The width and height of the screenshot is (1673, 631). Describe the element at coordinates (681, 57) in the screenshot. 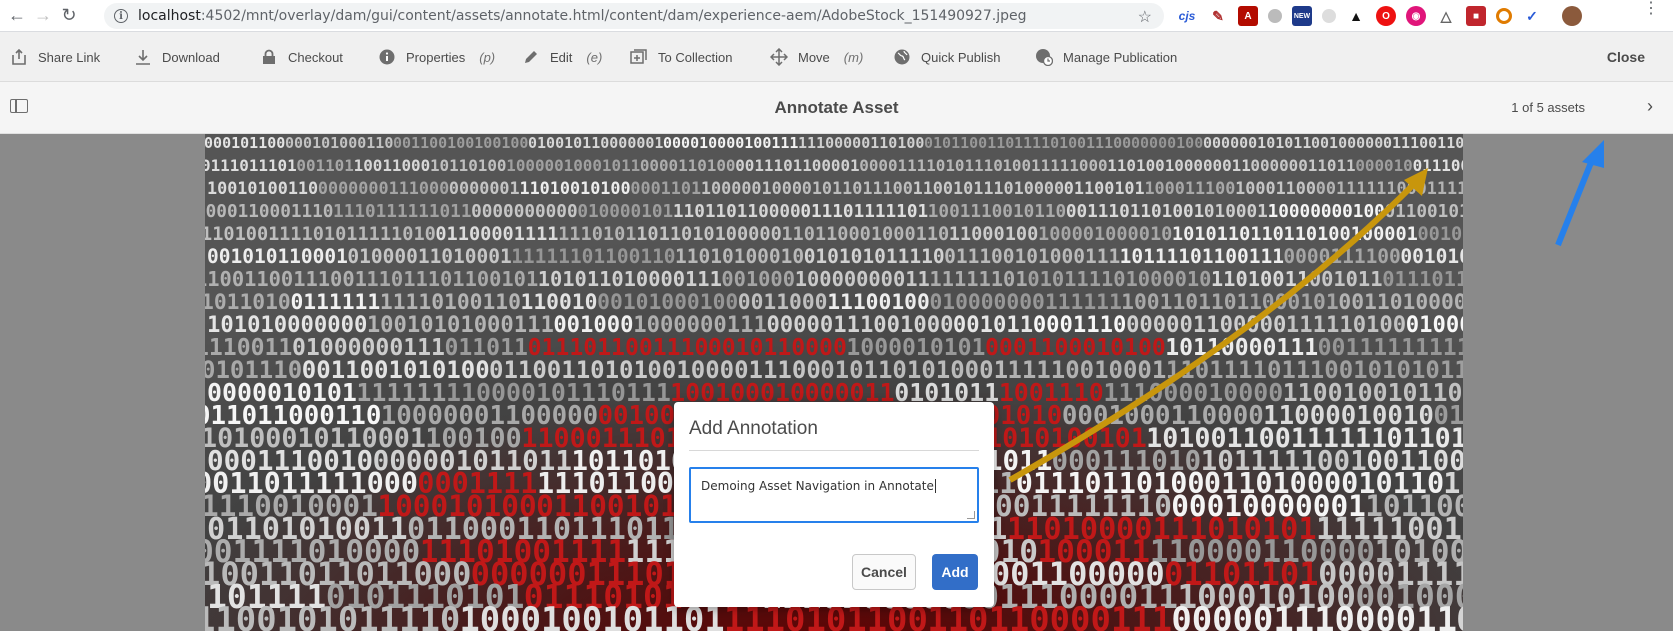

I see `to-collection-button: To Collection` at that location.